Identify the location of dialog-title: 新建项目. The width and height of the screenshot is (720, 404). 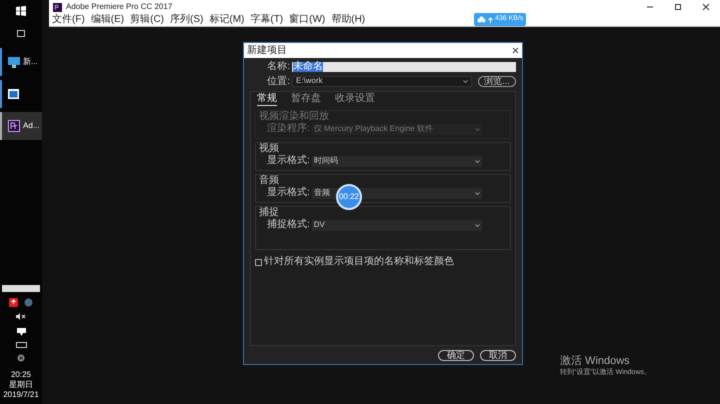
(267, 50).